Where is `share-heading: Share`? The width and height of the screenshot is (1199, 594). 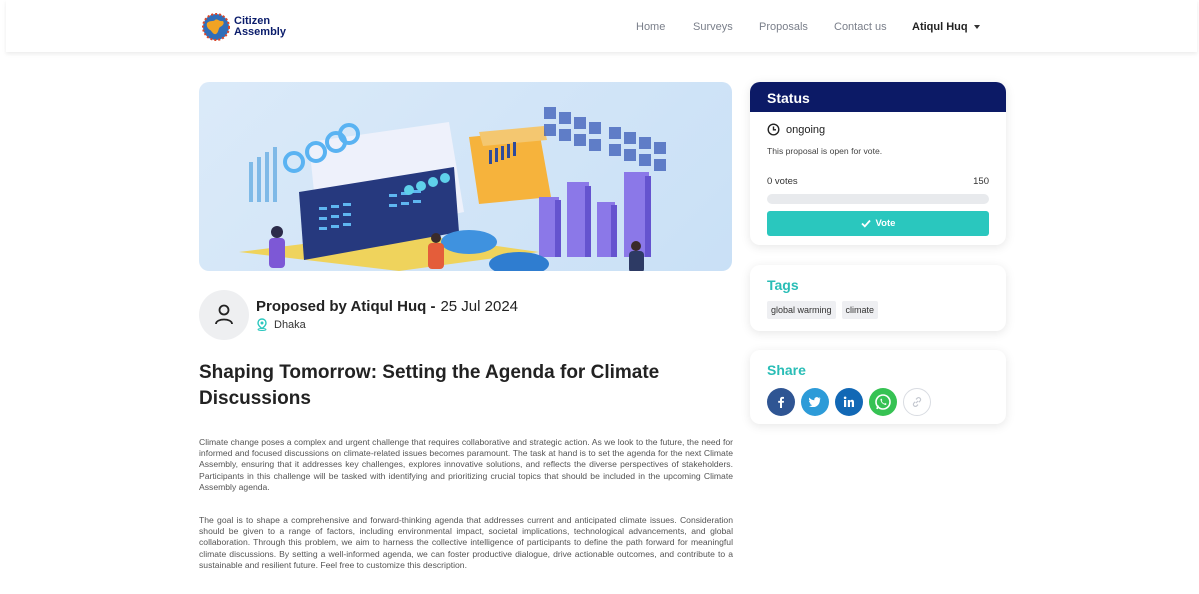 share-heading: Share is located at coordinates (786, 370).